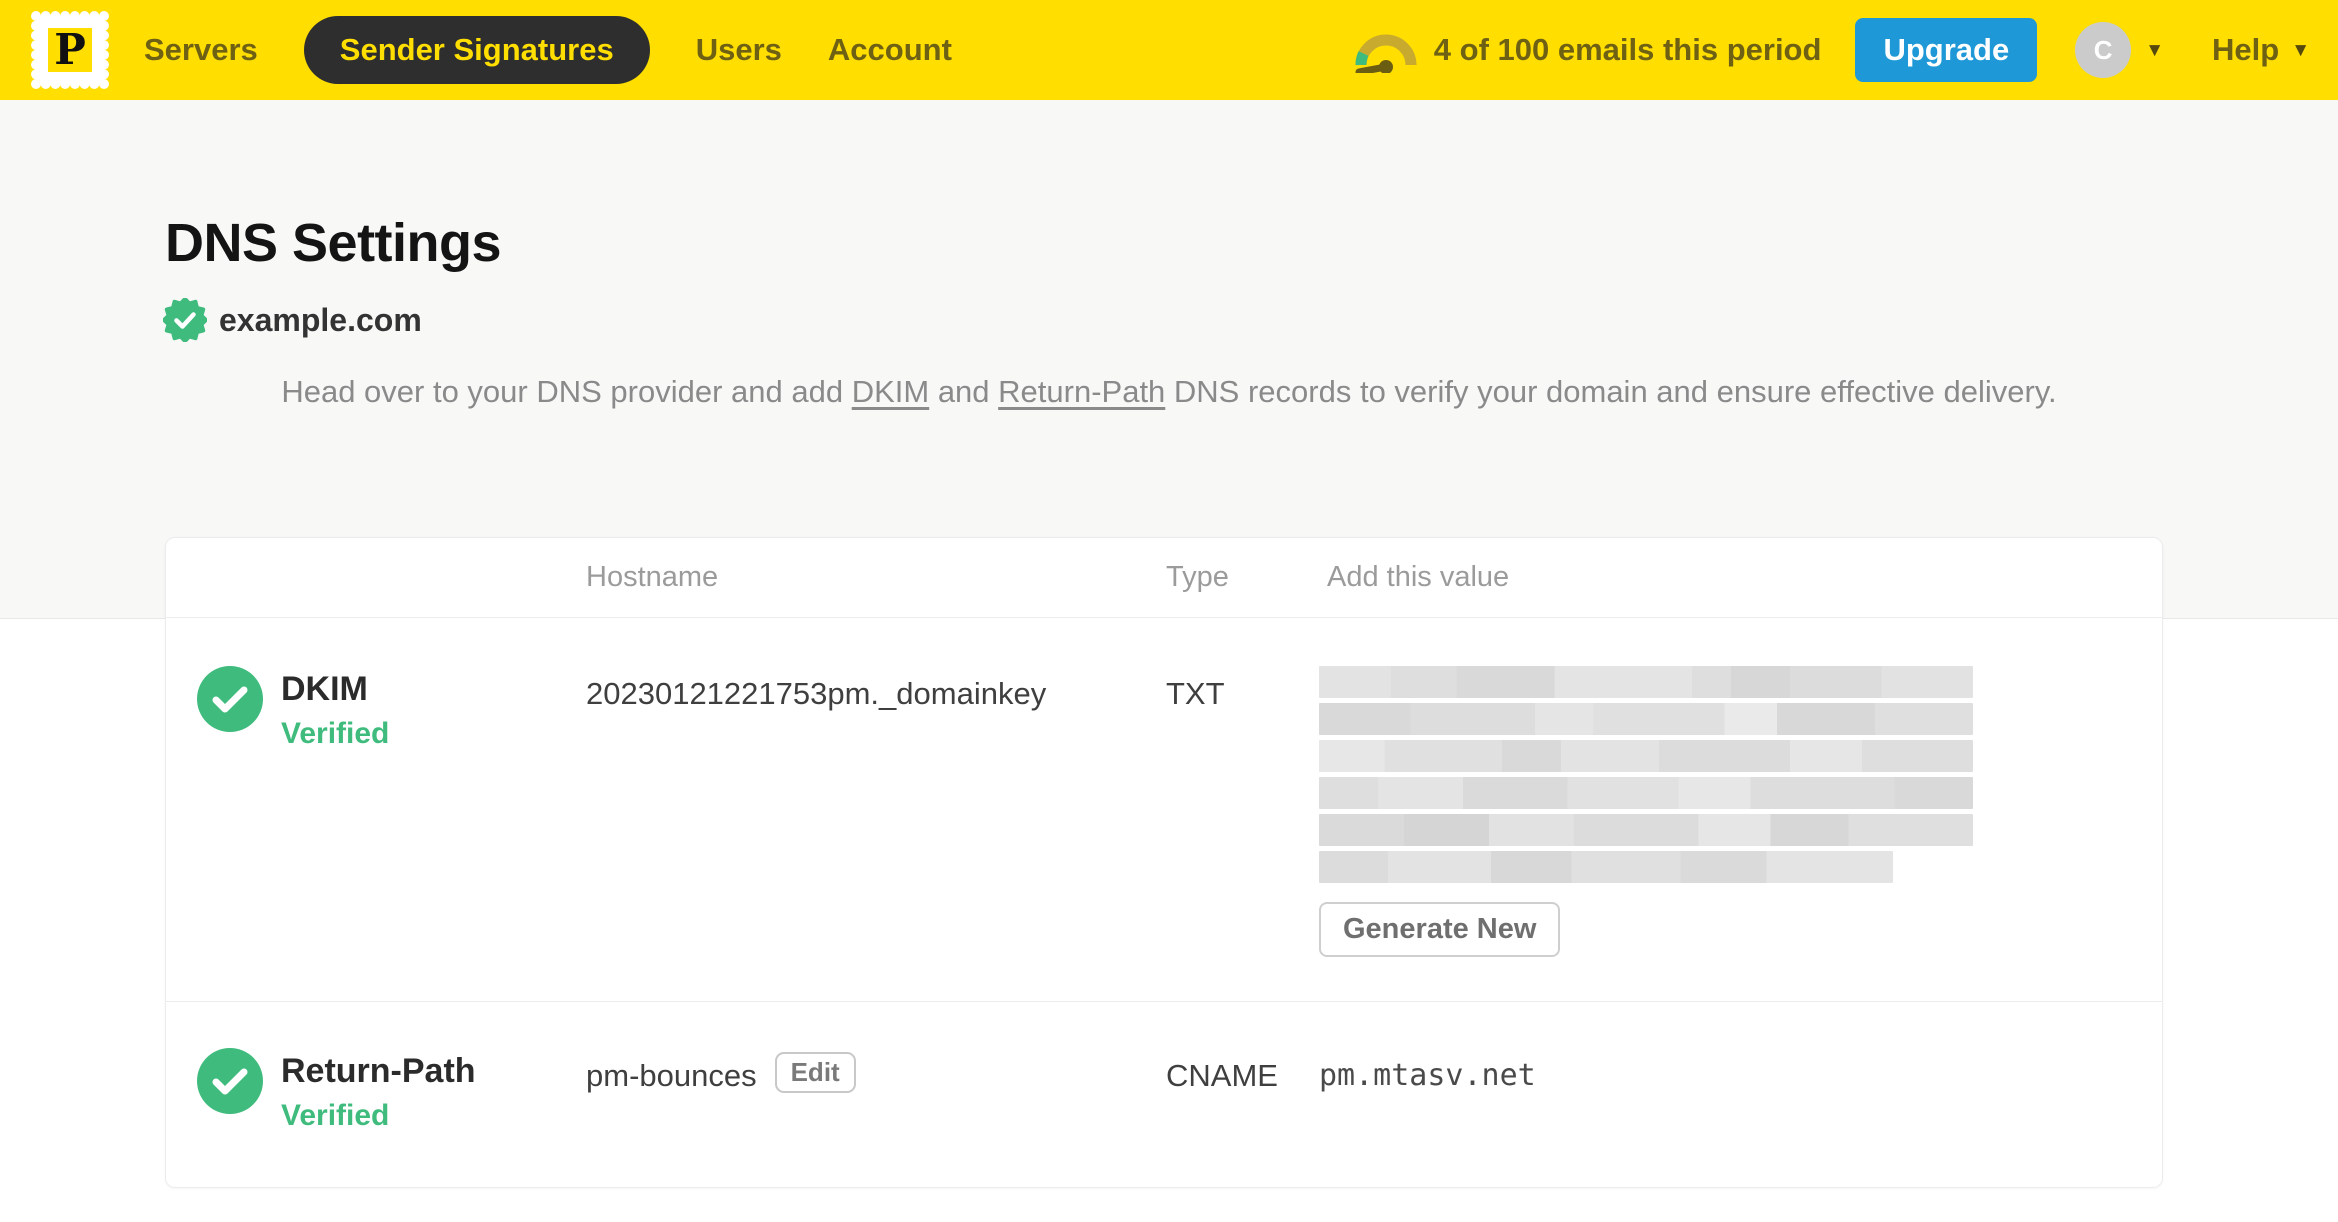  Describe the element at coordinates (816, 693) in the screenshot. I see `dkim-hostname: 20230121221753pm._domainkey` at that location.